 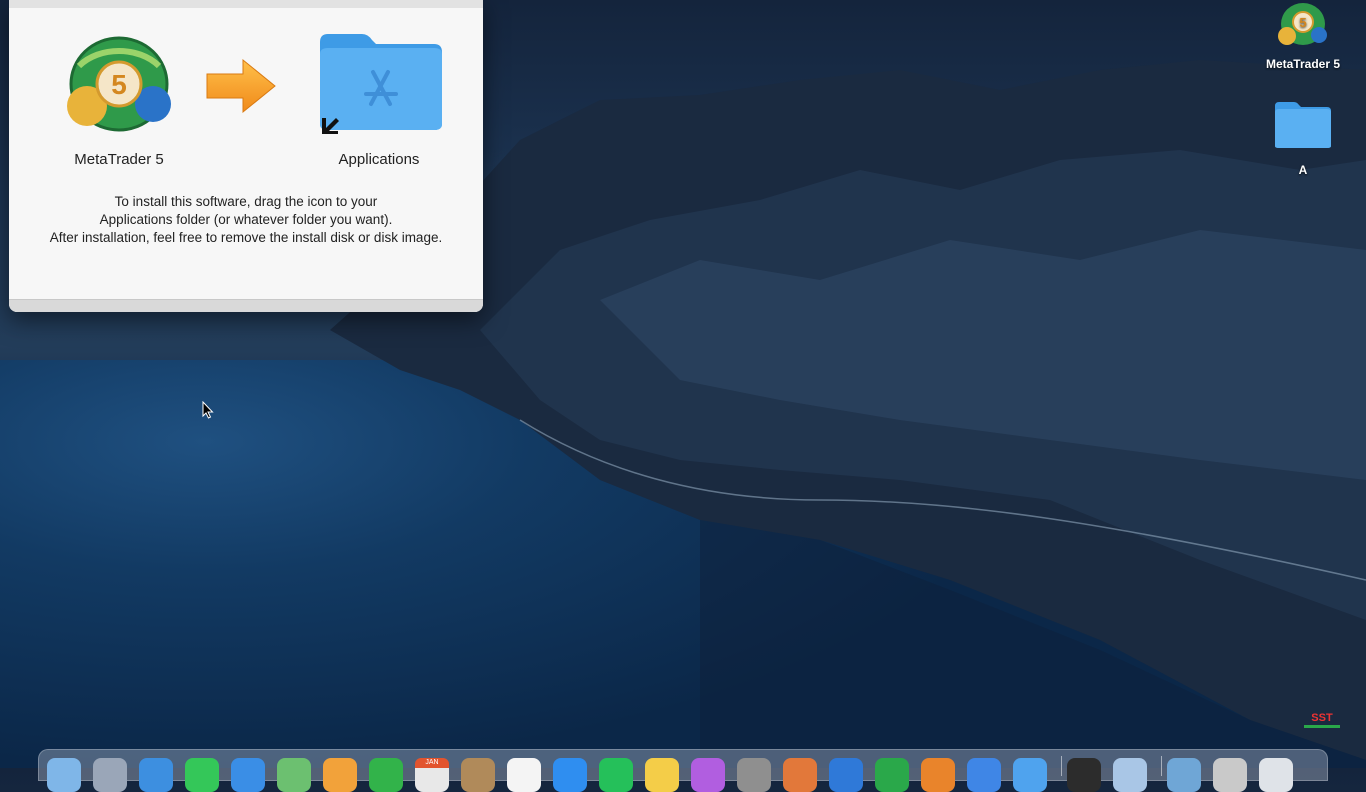 What do you see at coordinates (246, 305) in the screenshot?
I see `window-scrollbar` at bounding box center [246, 305].